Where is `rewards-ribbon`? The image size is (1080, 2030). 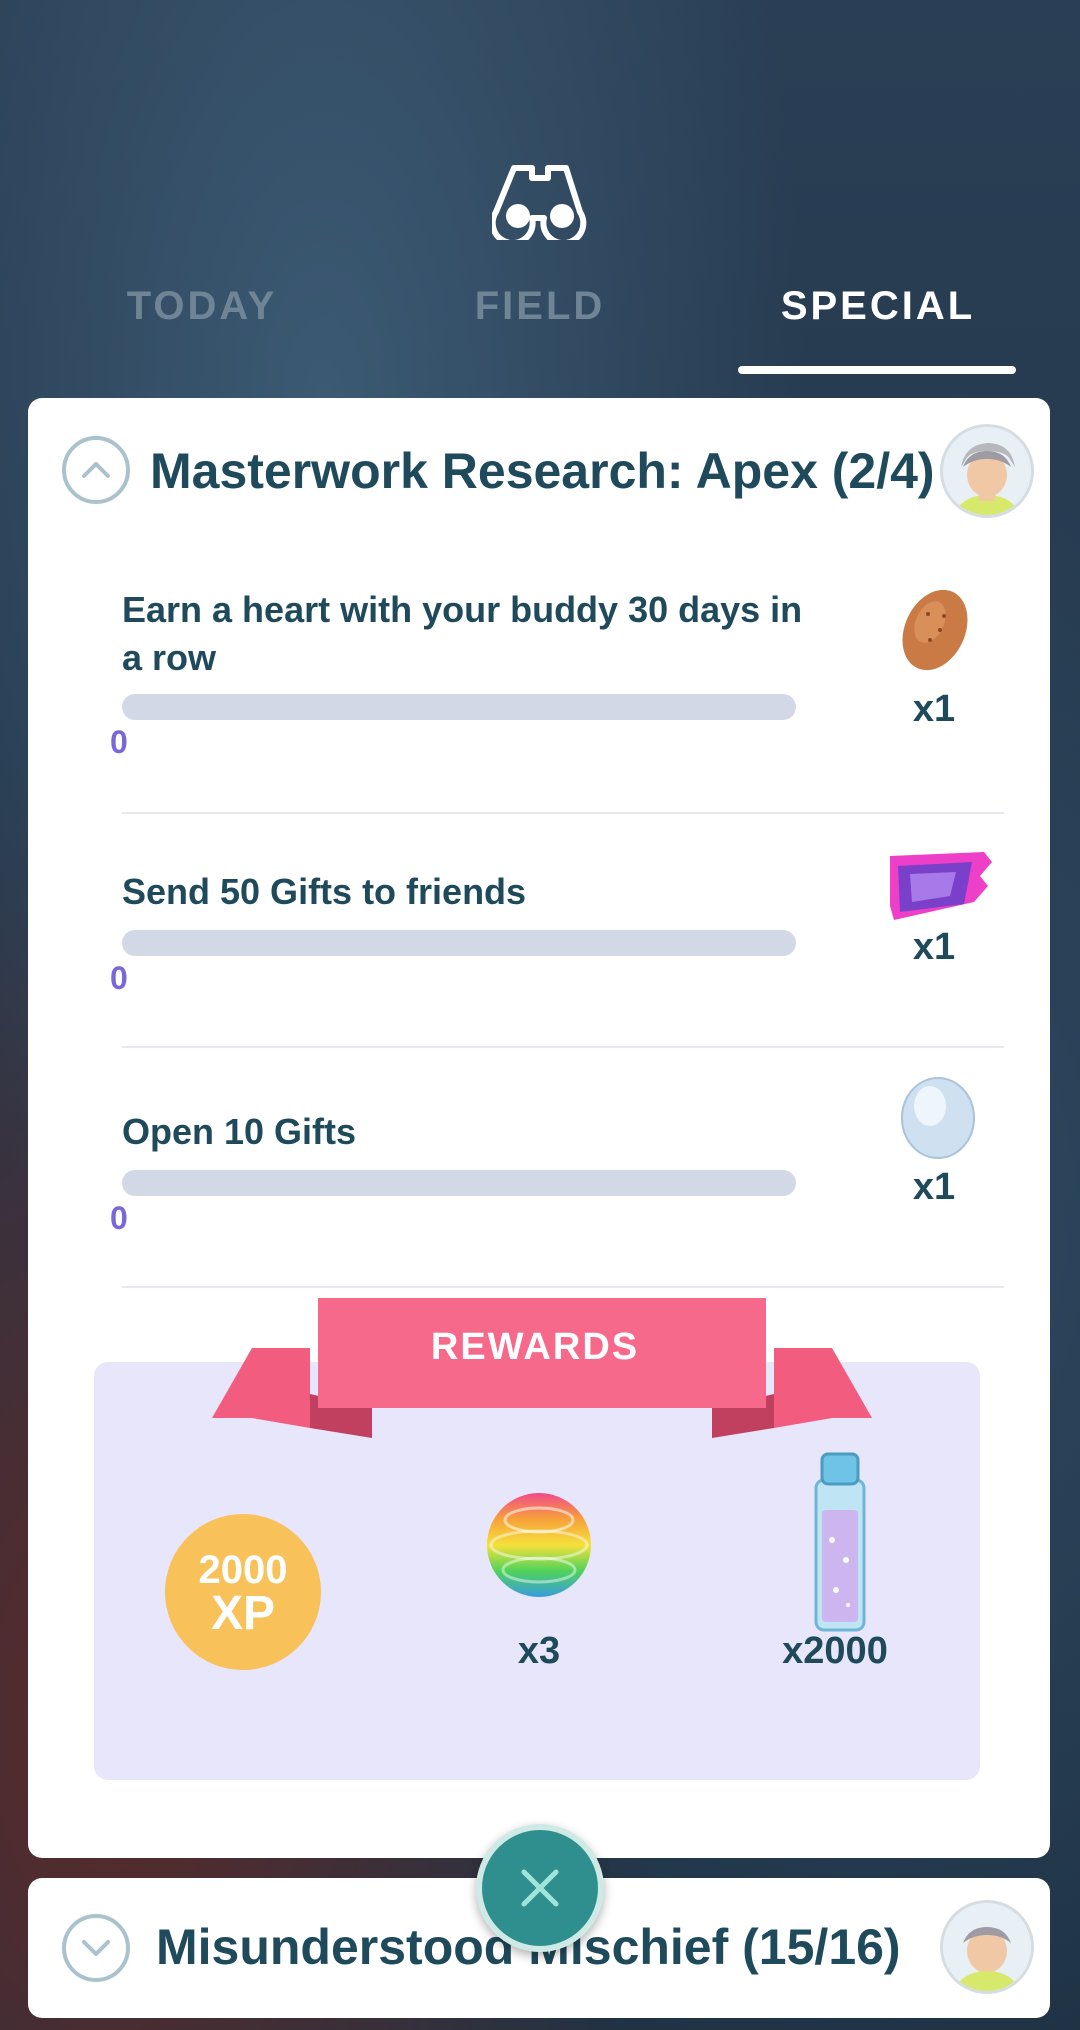
rewards-ribbon is located at coordinates (542, 1368).